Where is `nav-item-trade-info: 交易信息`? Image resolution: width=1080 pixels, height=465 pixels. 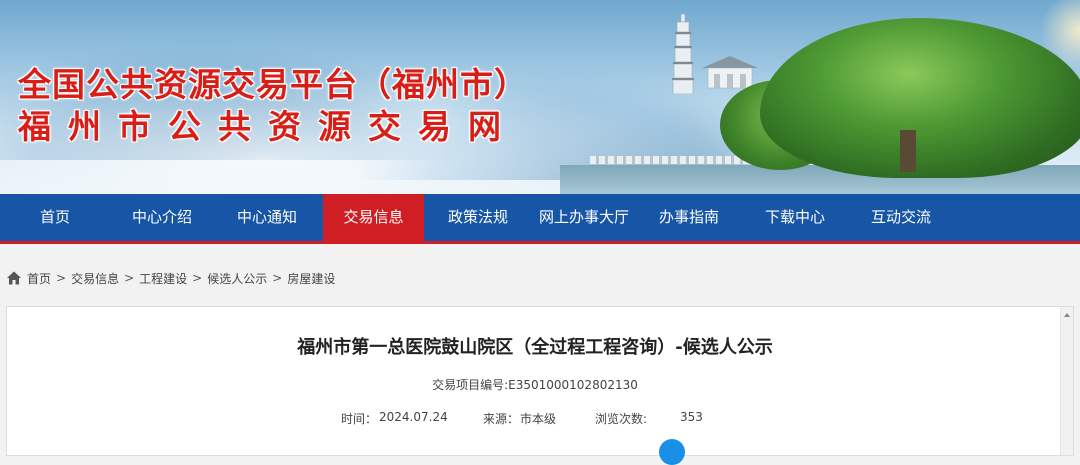 nav-item-trade-info: 交易信息 is located at coordinates (373, 217).